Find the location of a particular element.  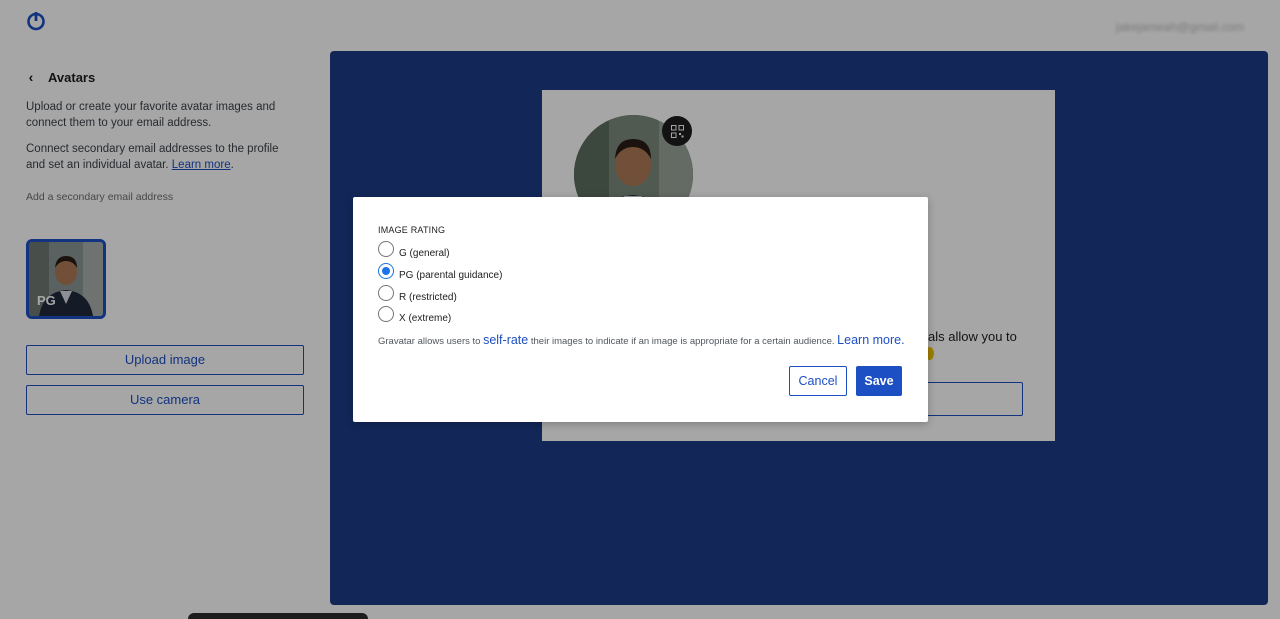

learn-more-link: Learn more. is located at coordinates (870, 340).